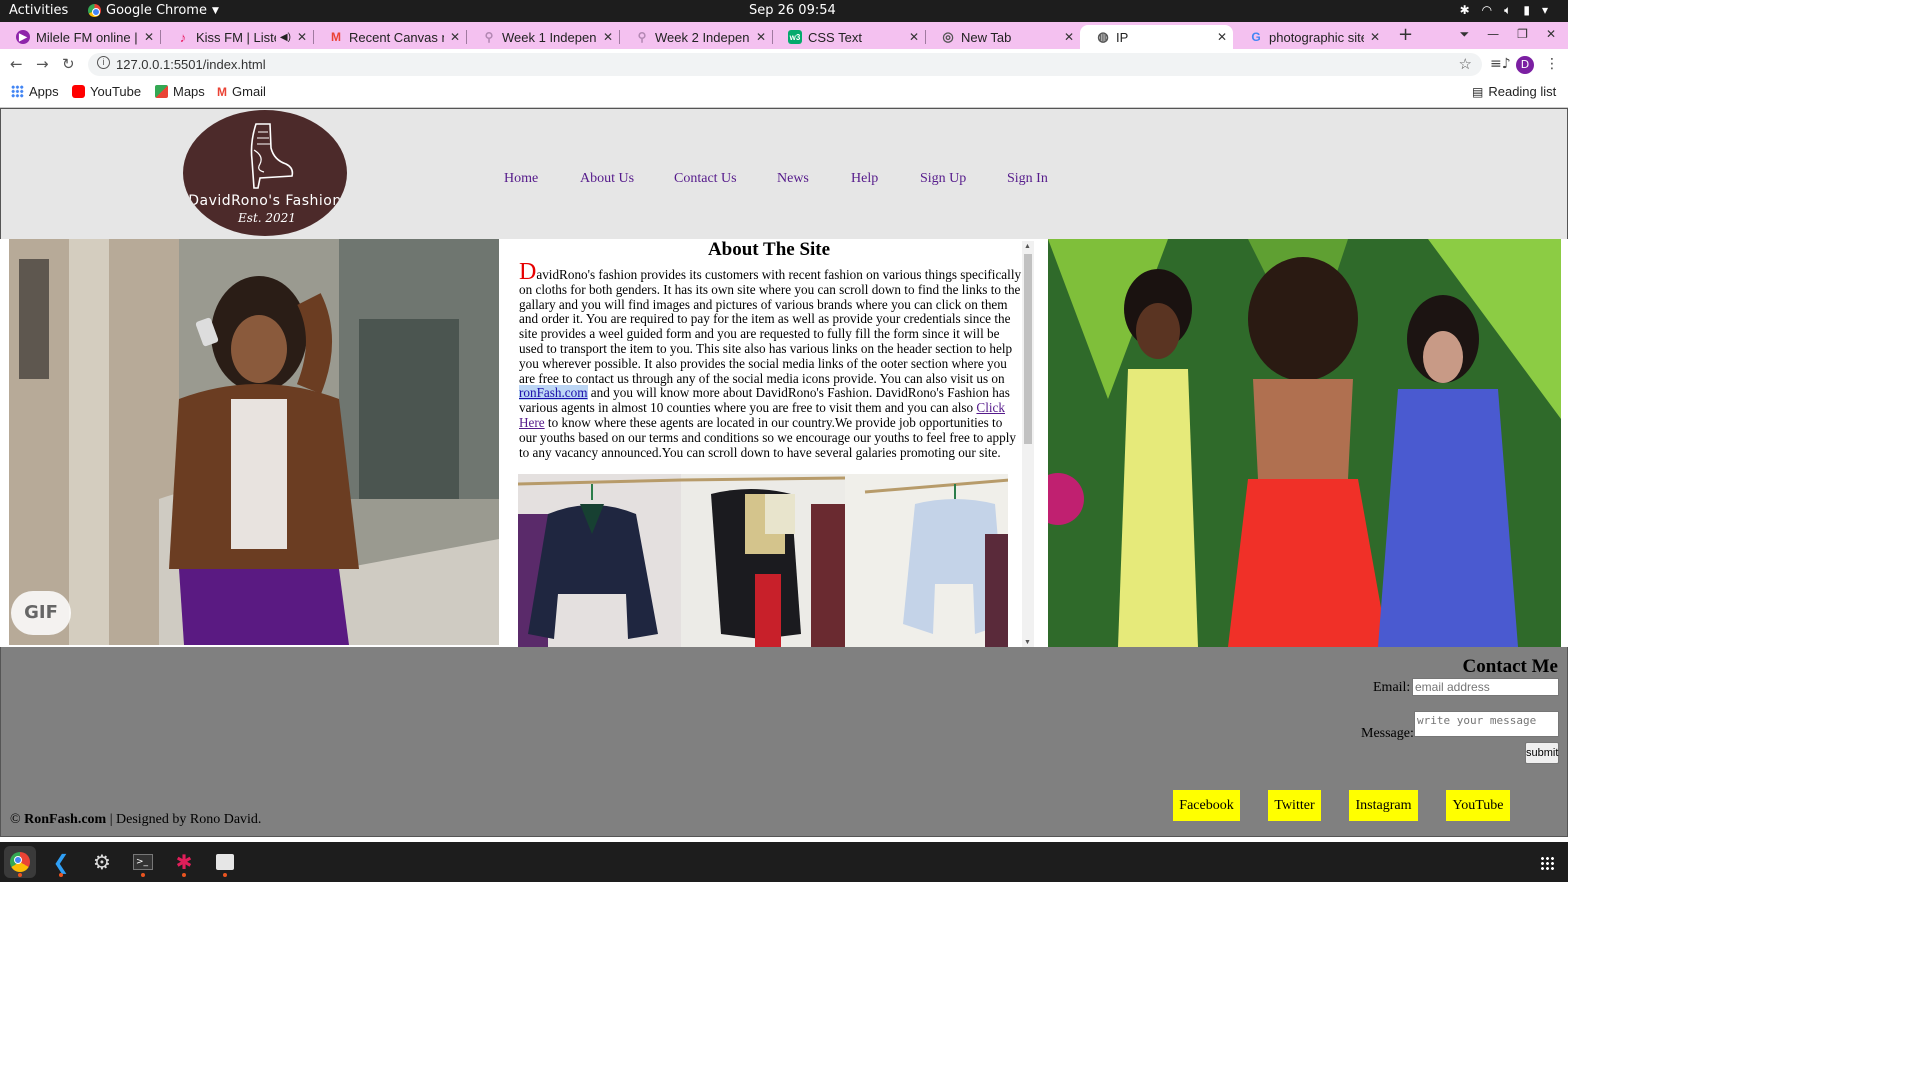 Image resolution: width=1920 pixels, height=1080 pixels. I want to click on slack-tray-icon: ✱, so click(1465, 10).